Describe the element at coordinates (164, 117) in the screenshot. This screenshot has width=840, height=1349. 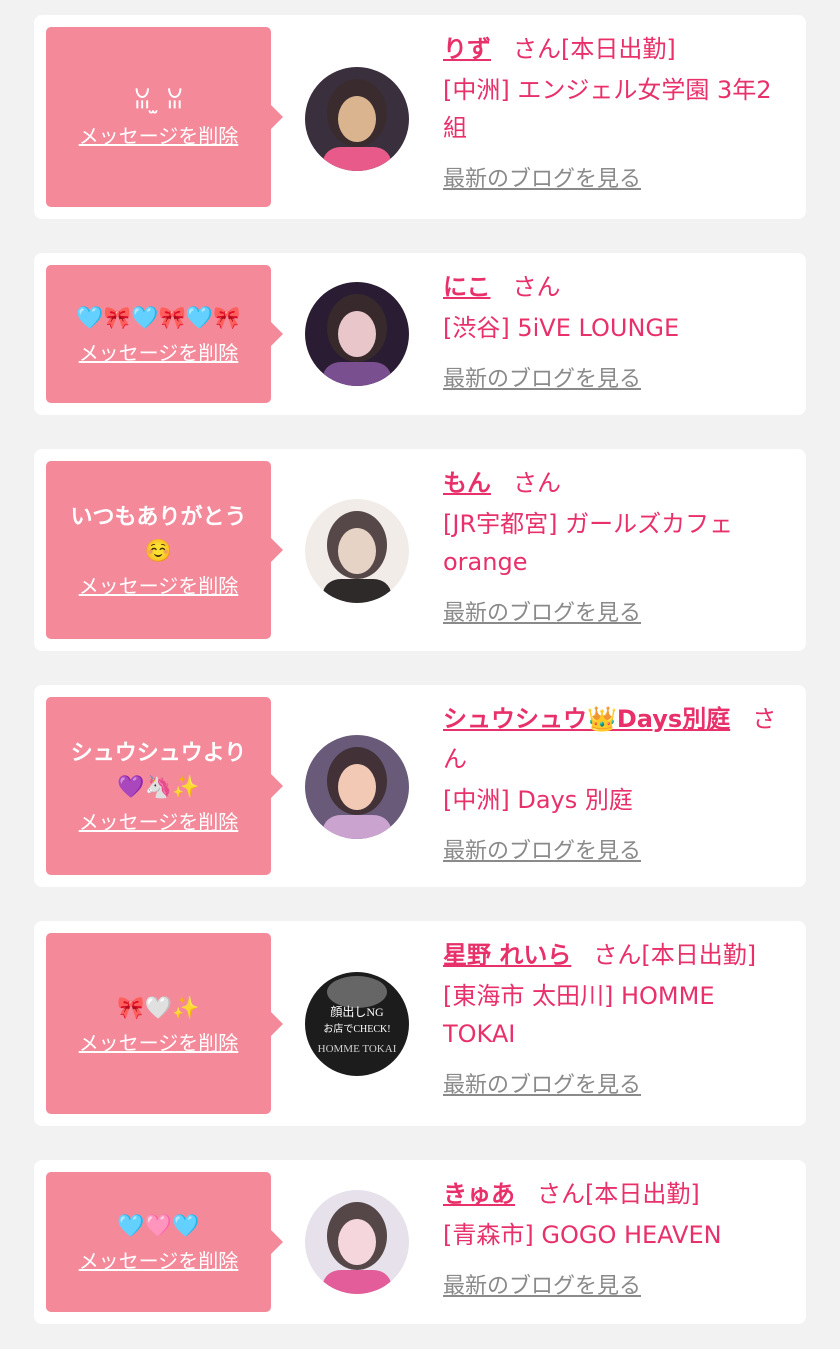
I see `message-bubble: ꈍ ̫ ꈍ メッセージを削除` at that location.